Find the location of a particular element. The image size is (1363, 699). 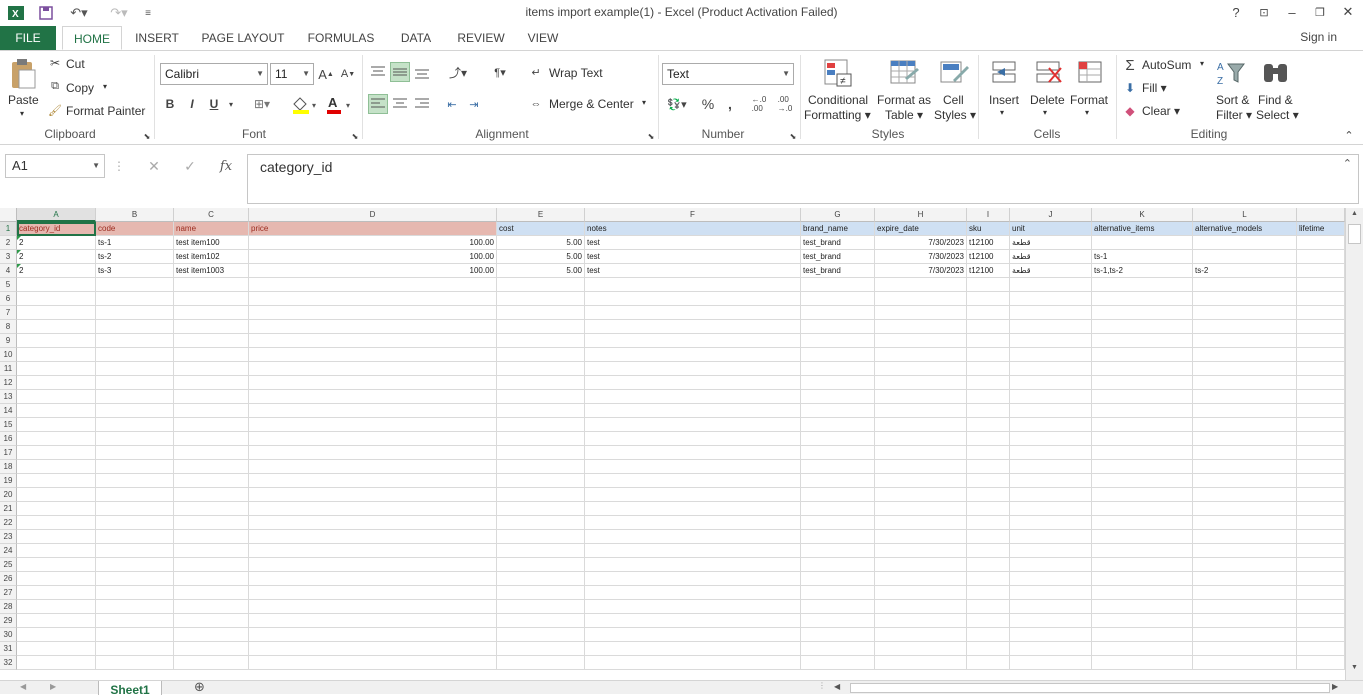

align-left-icon is located at coordinates (378, 104).